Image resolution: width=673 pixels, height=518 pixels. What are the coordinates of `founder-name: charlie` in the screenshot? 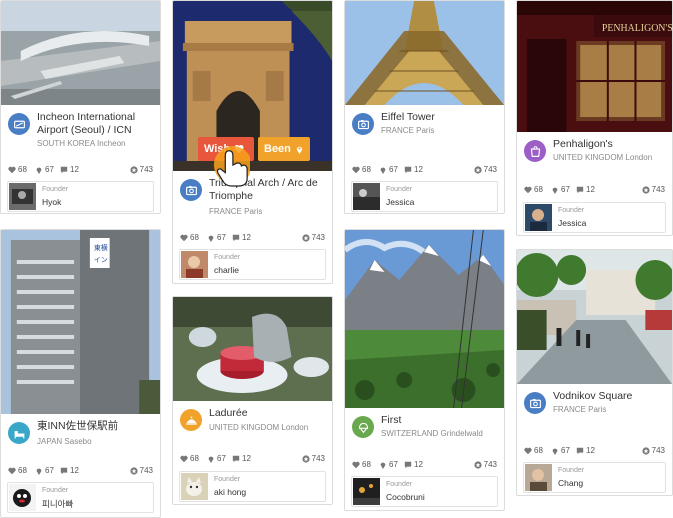 It's located at (226, 270).